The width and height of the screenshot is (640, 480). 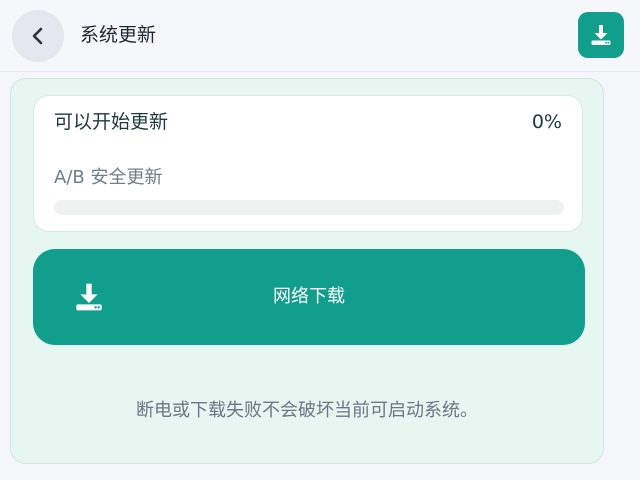 I want to click on back-button, so click(x=38, y=36).